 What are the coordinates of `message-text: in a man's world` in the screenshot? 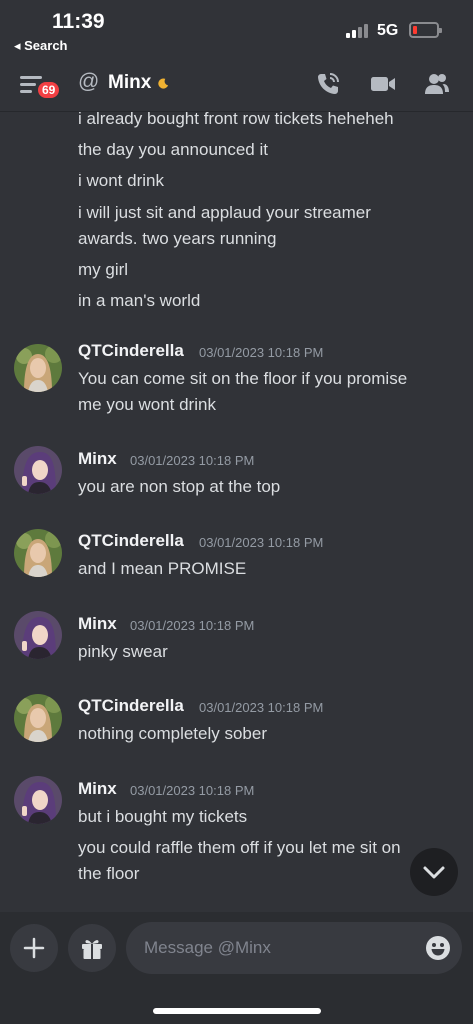 It's located at (139, 300).